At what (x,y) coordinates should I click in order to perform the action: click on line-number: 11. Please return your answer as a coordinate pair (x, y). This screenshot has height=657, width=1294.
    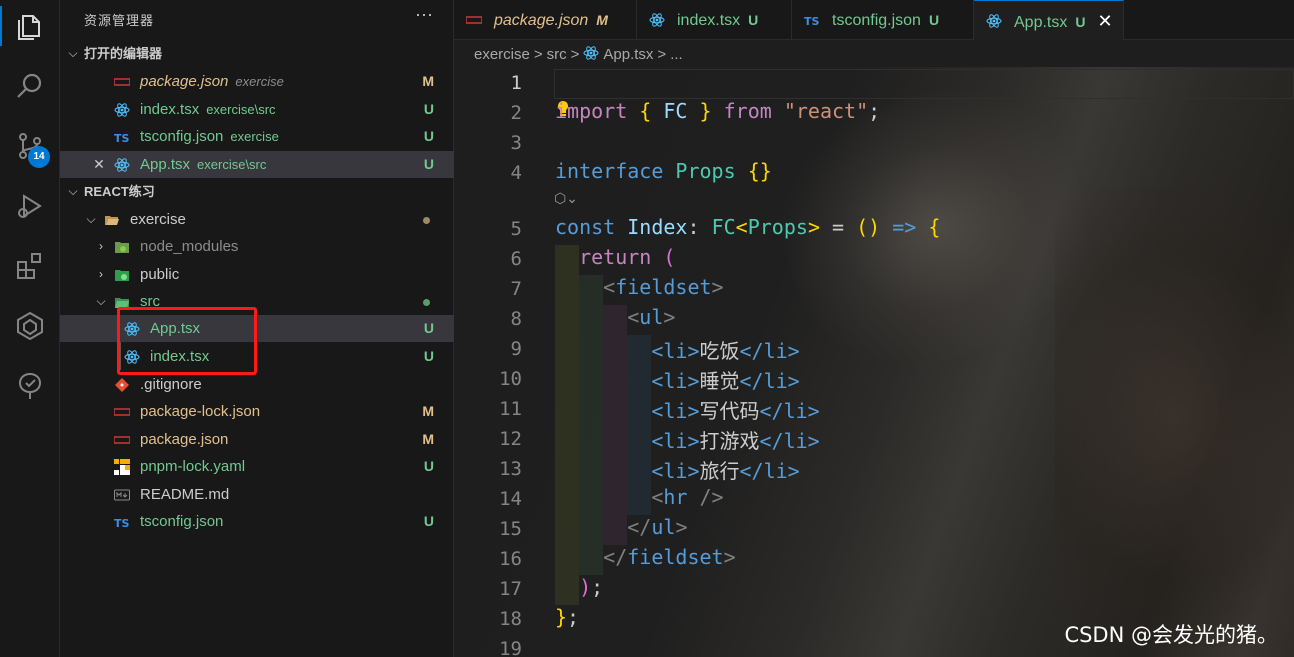
    Looking at the image, I should click on (510, 409).